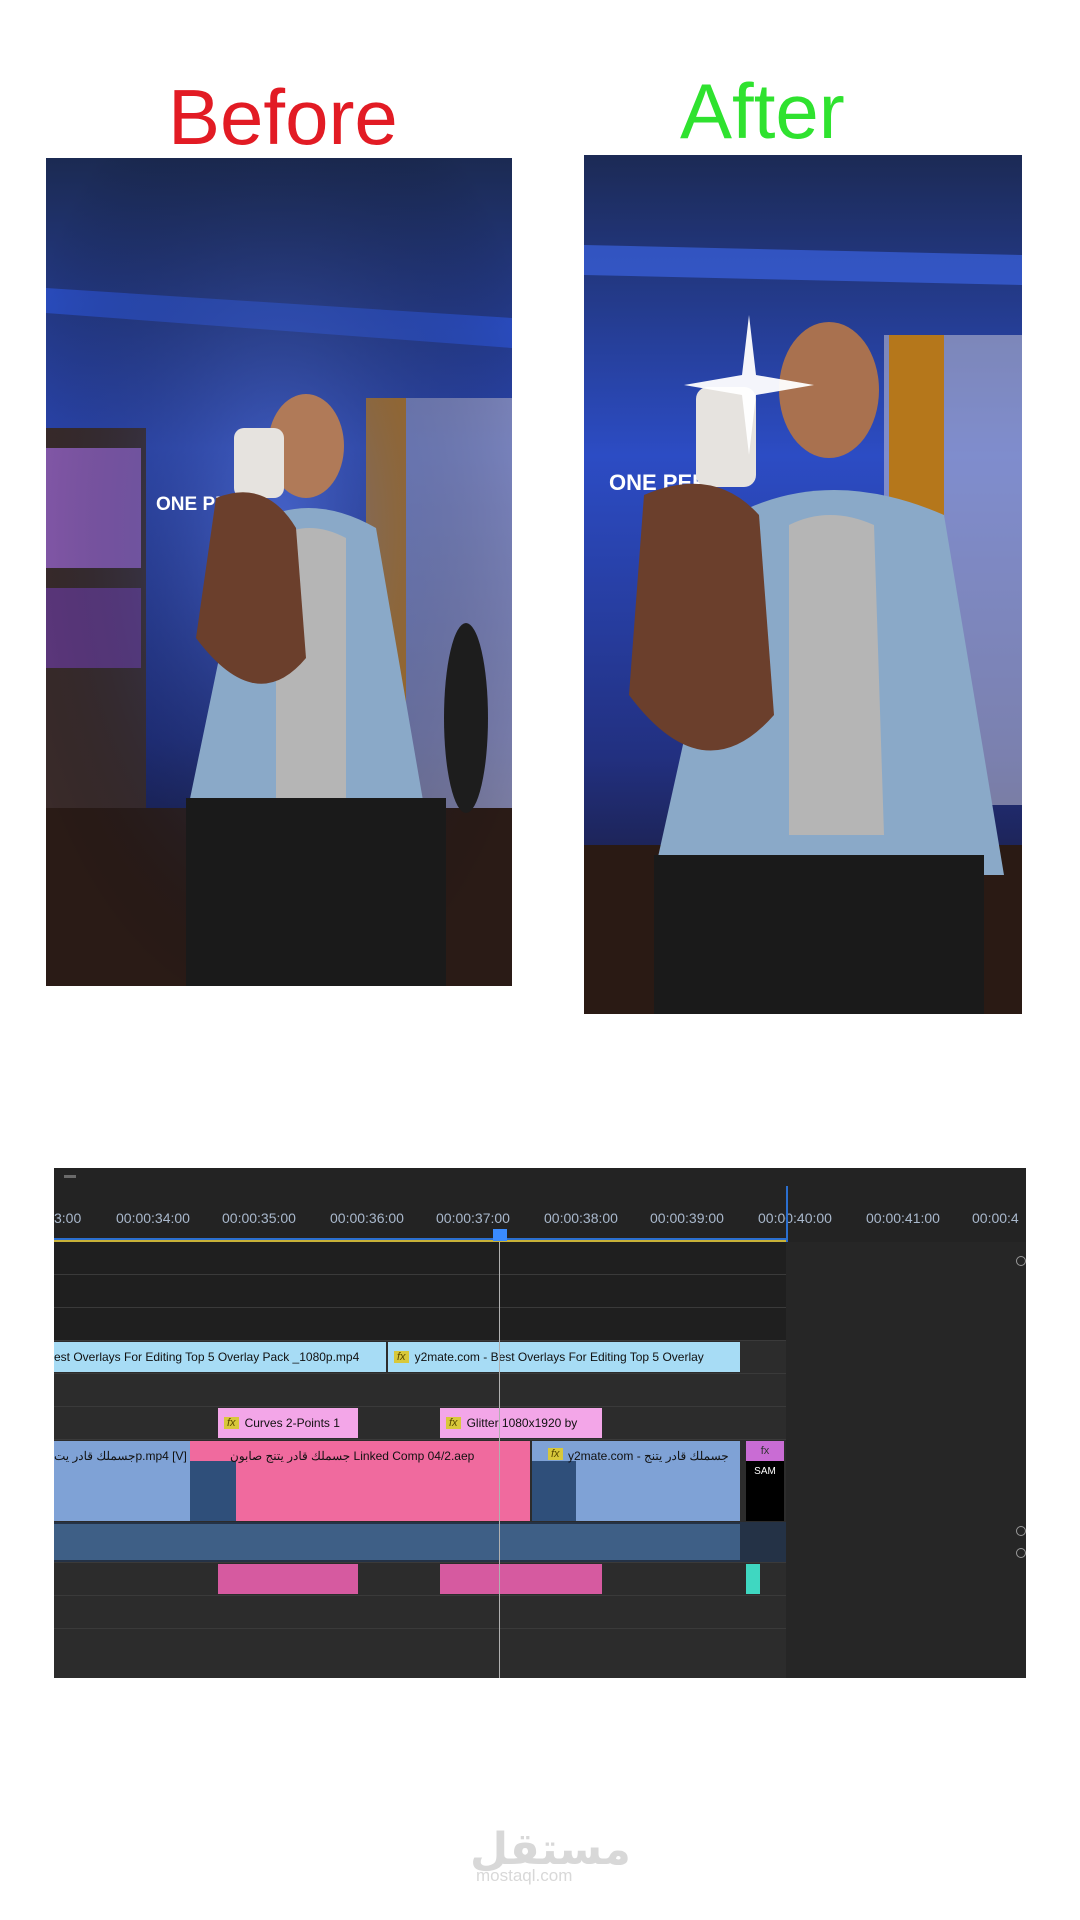 The image size is (1080, 1920). What do you see at coordinates (153, 1218) in the screenshot?
I see `ruler-label: 00:00:34:00` at bounding box center [153, 1218].